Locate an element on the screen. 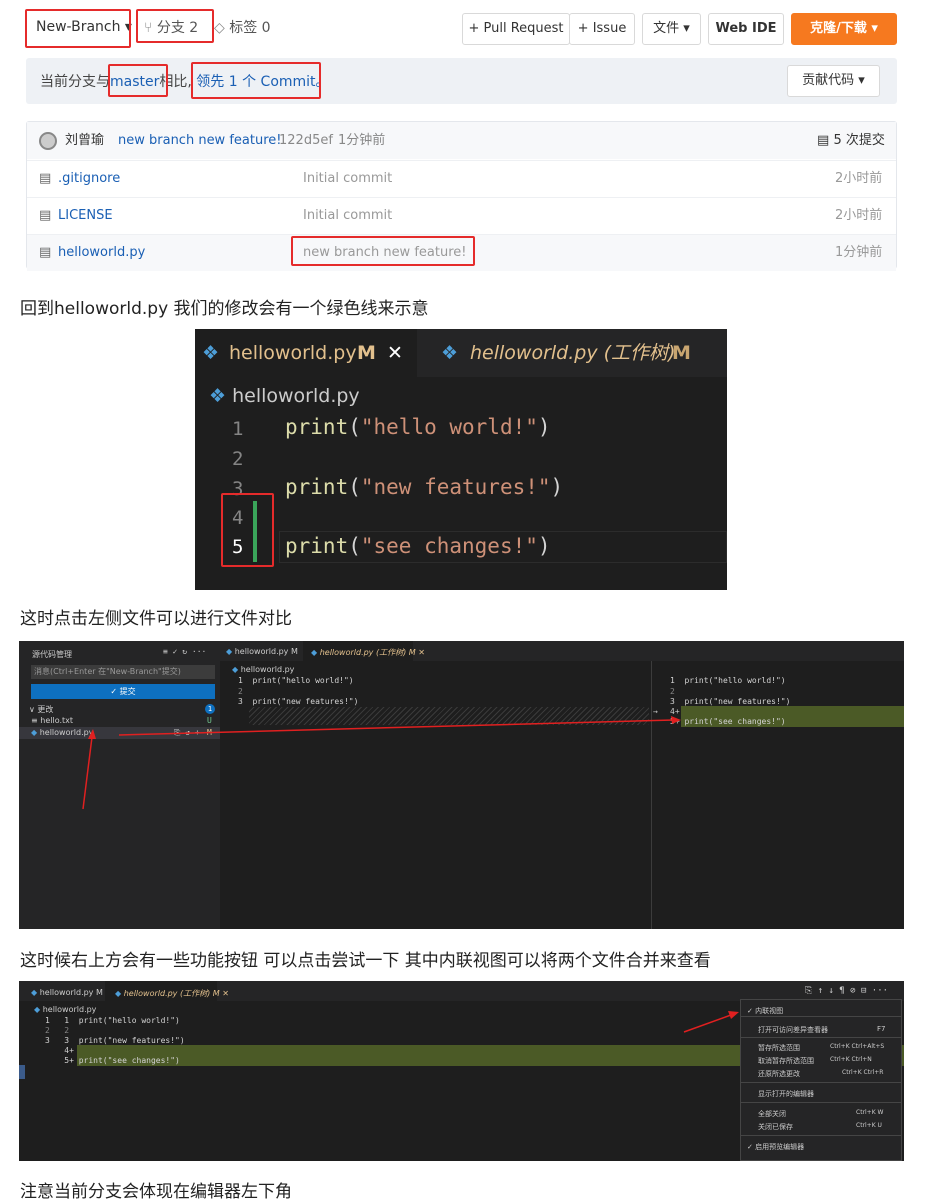 This screenshot has width=925, height=1203. line-number: 1 is located at coordinates (238, 429).